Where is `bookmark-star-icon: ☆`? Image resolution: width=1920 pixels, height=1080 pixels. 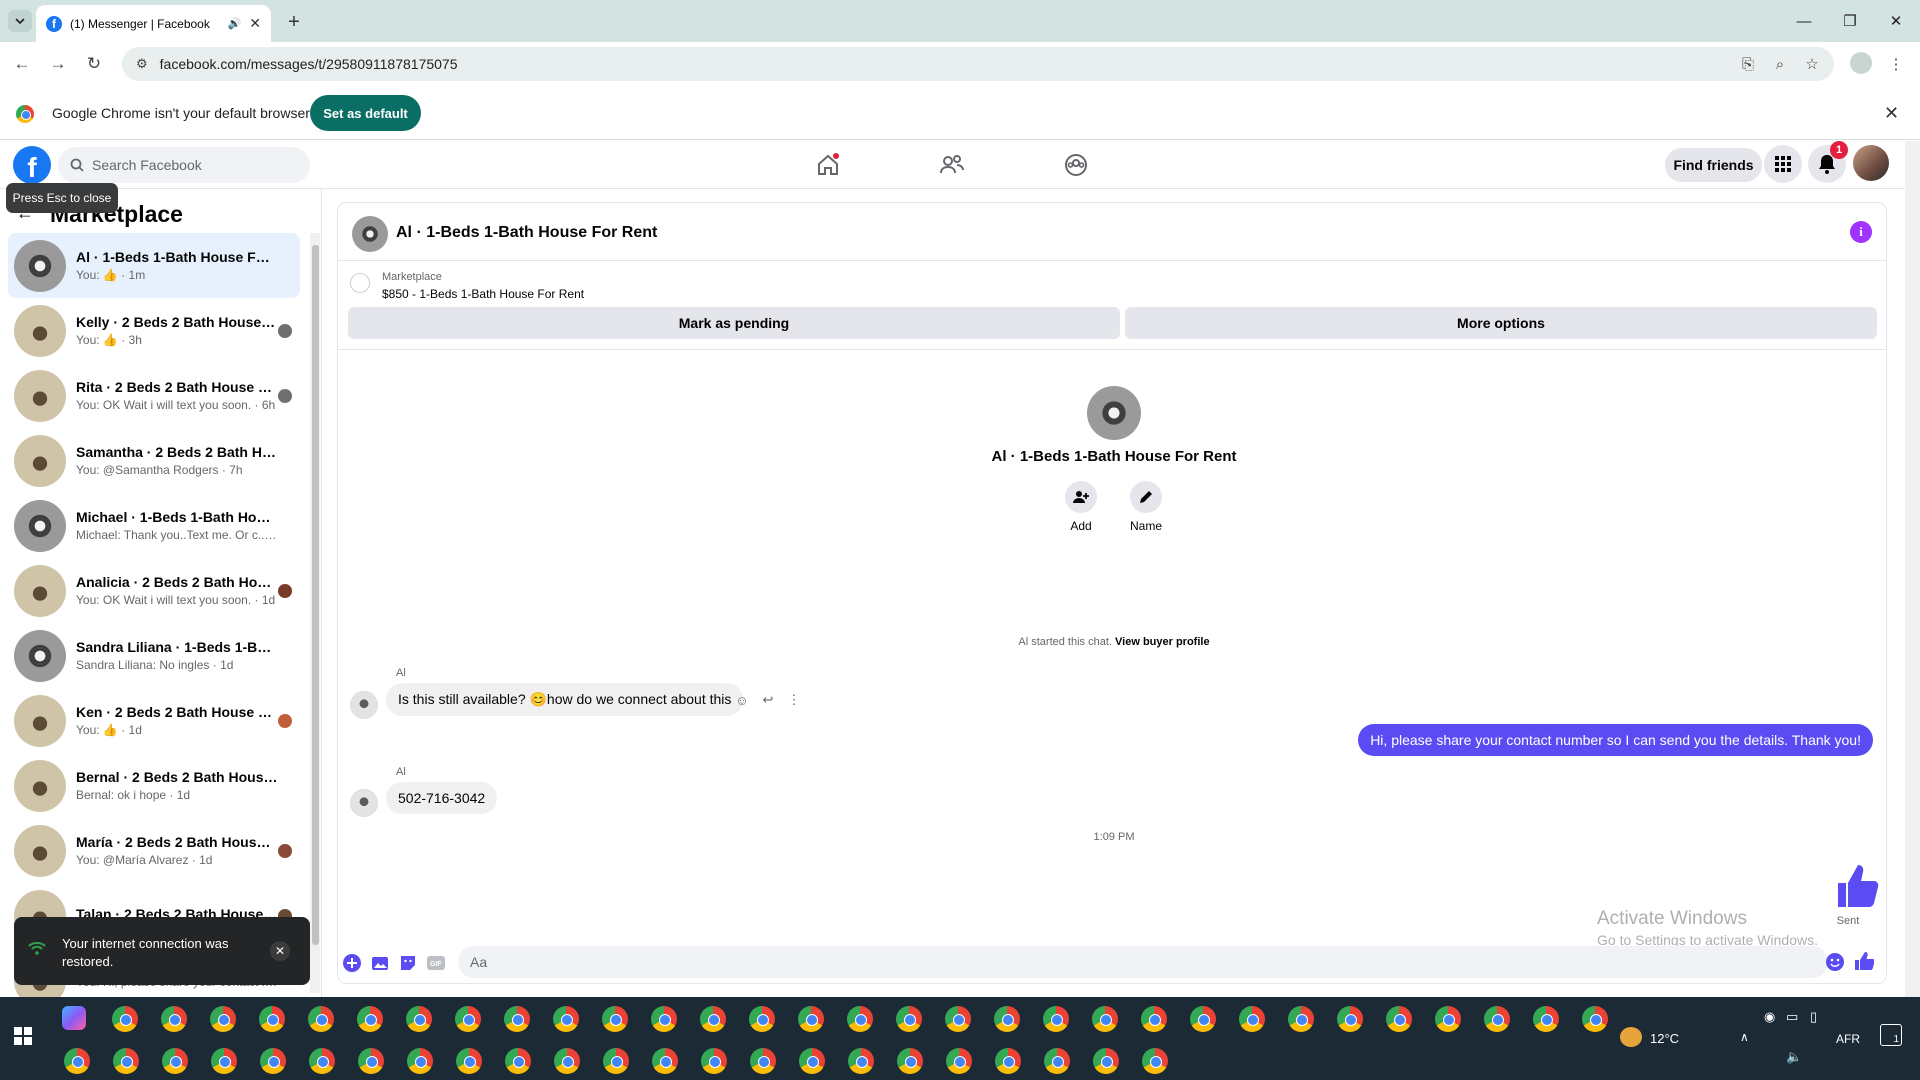 bookmark-star-icon: ☆ is located at coordinates (1812, 64).